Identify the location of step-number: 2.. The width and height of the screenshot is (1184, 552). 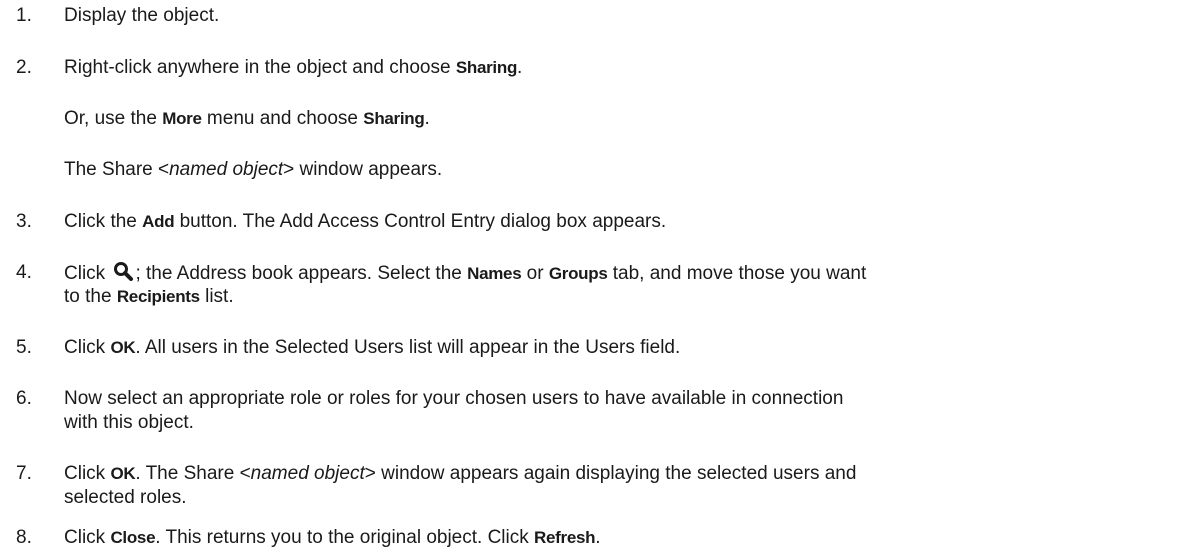
(24, 67).